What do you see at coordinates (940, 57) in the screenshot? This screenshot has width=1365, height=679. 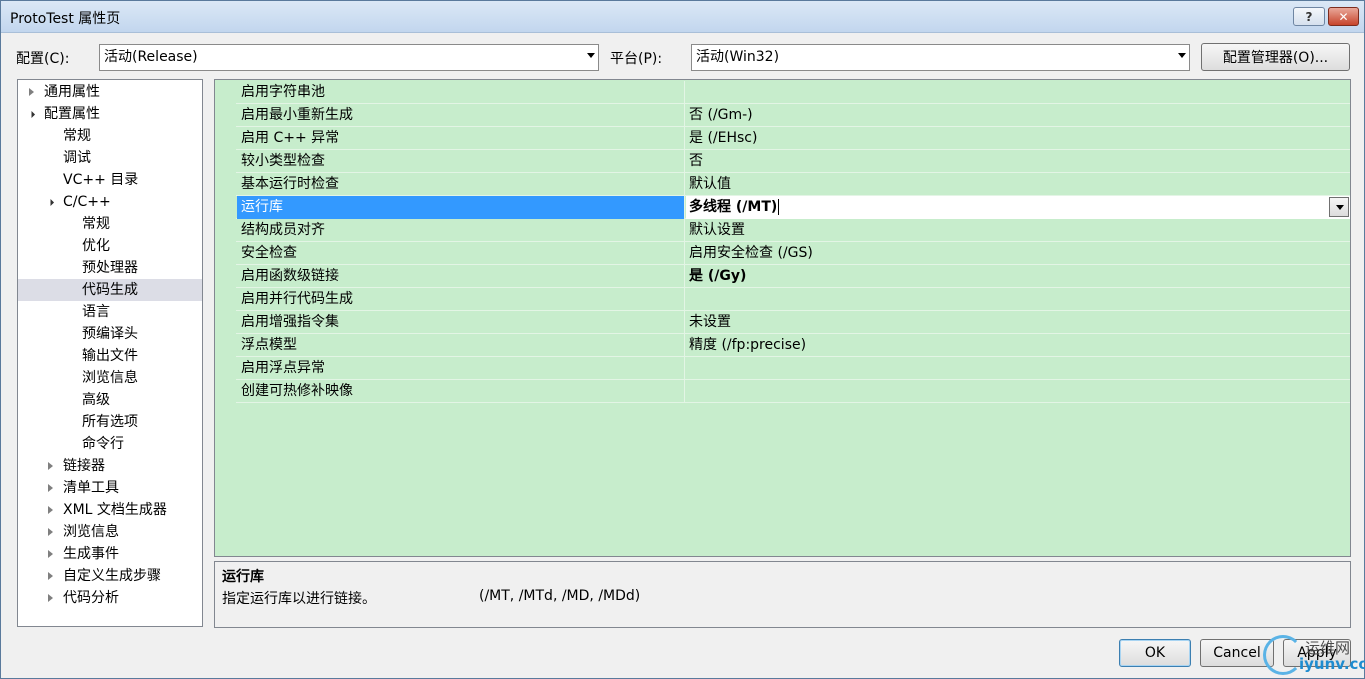 I see `platform-combo: 活动(Win32)` at bounding box center [940, 57].